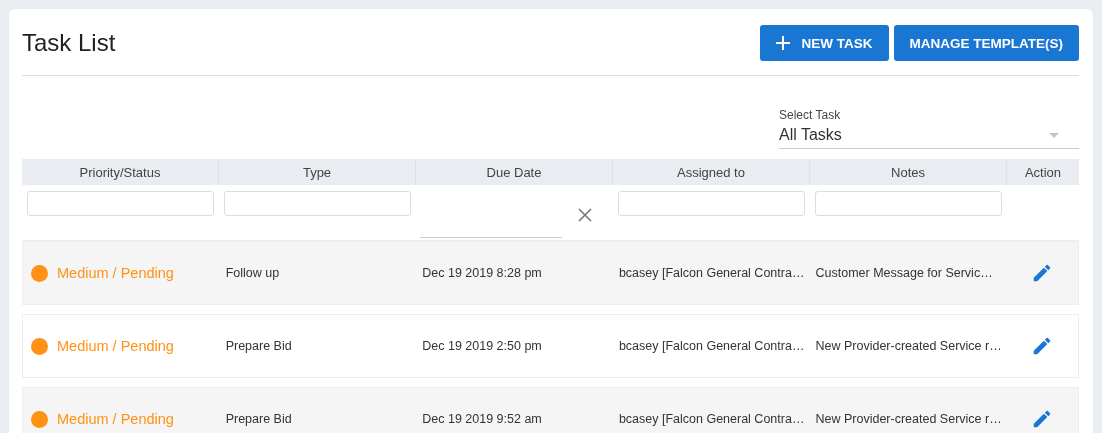 This screenshot has height=433, width=1102. Describe the element at coordinates (514, 172) in the screenshot. I see `column-header: Due Date` at that location.